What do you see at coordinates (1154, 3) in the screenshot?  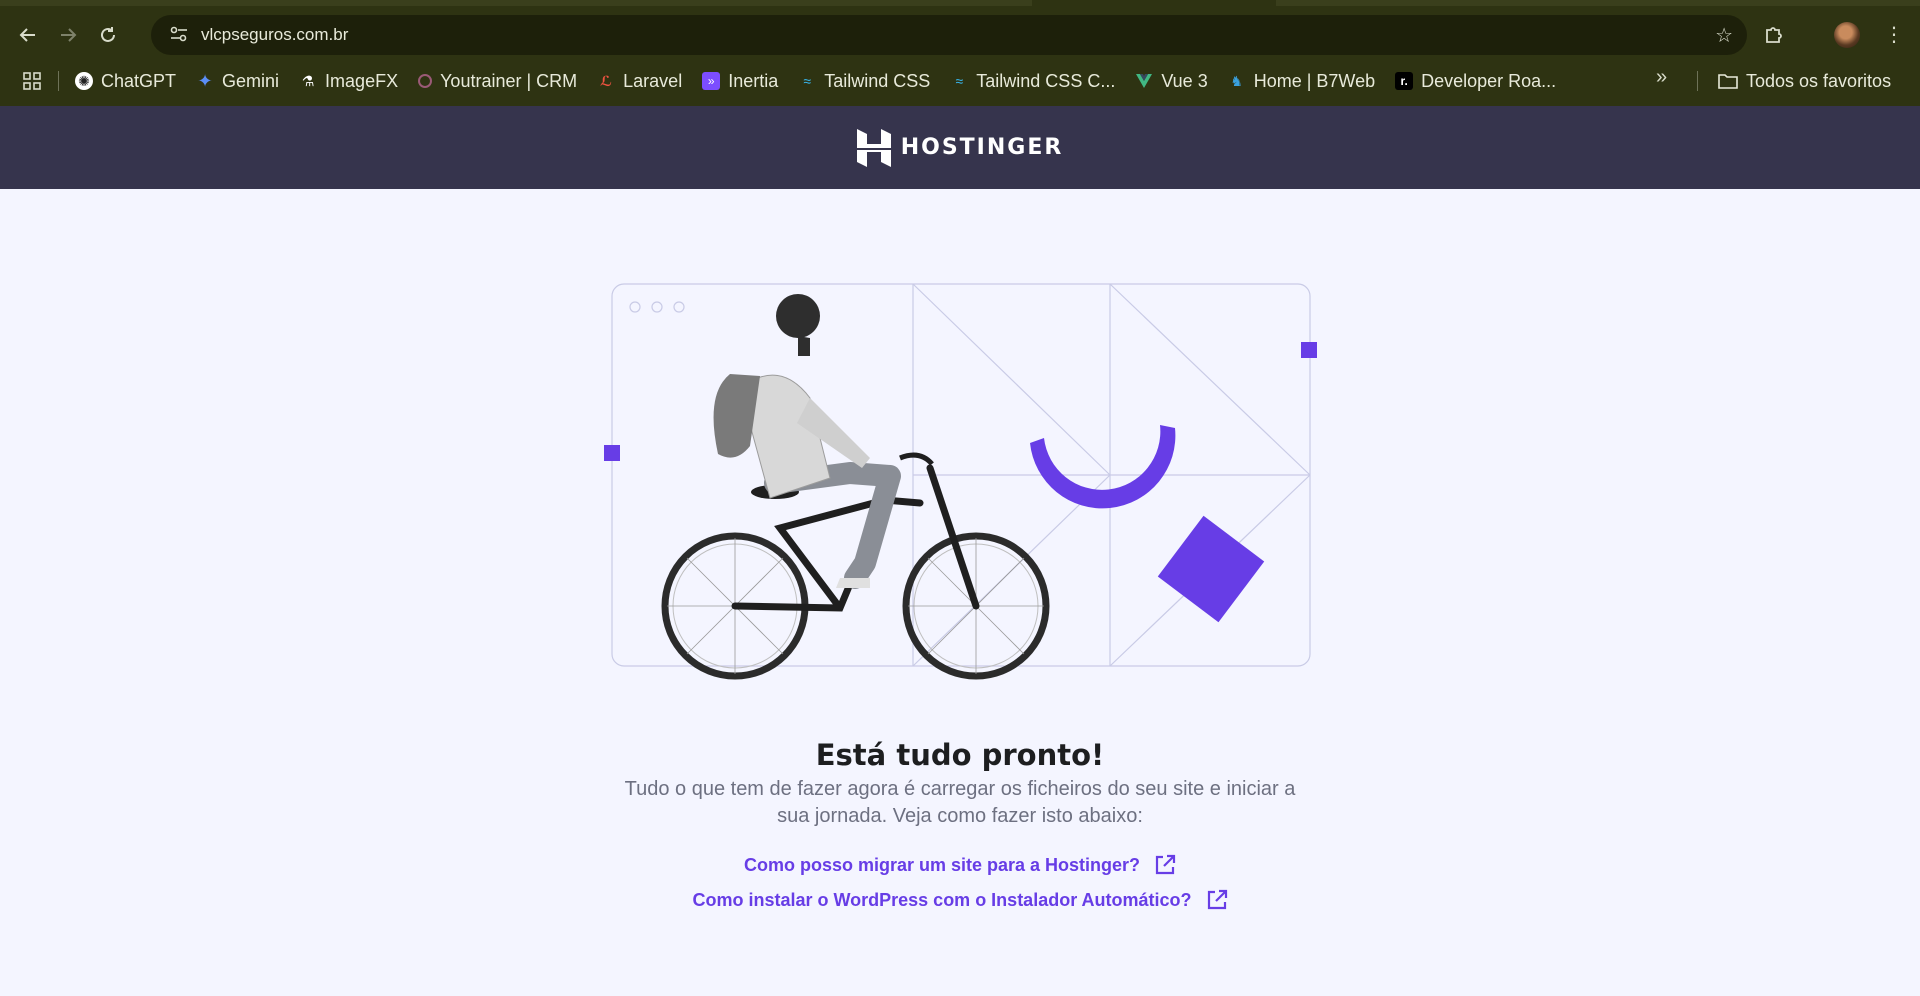 I see `active-tab` at bounding box center [1154, 3].